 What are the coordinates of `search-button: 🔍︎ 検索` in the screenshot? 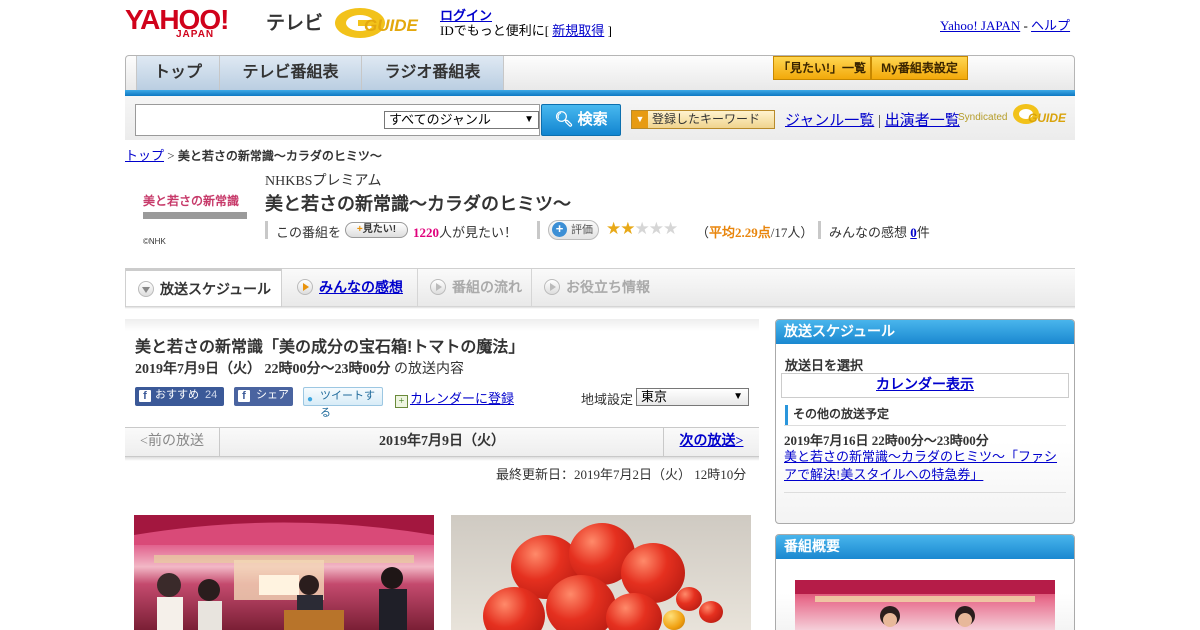 It's located at (581, 120).